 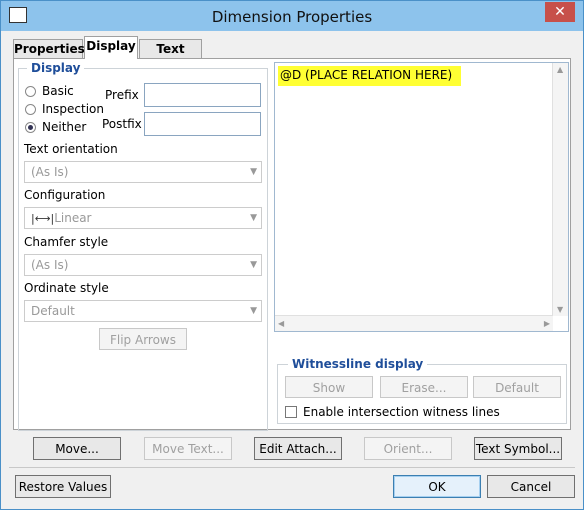 What do you see at coordinates (122, 124) in the screenshot?
I see `postfix-label: Postfix` at bounding box center [122, 124].